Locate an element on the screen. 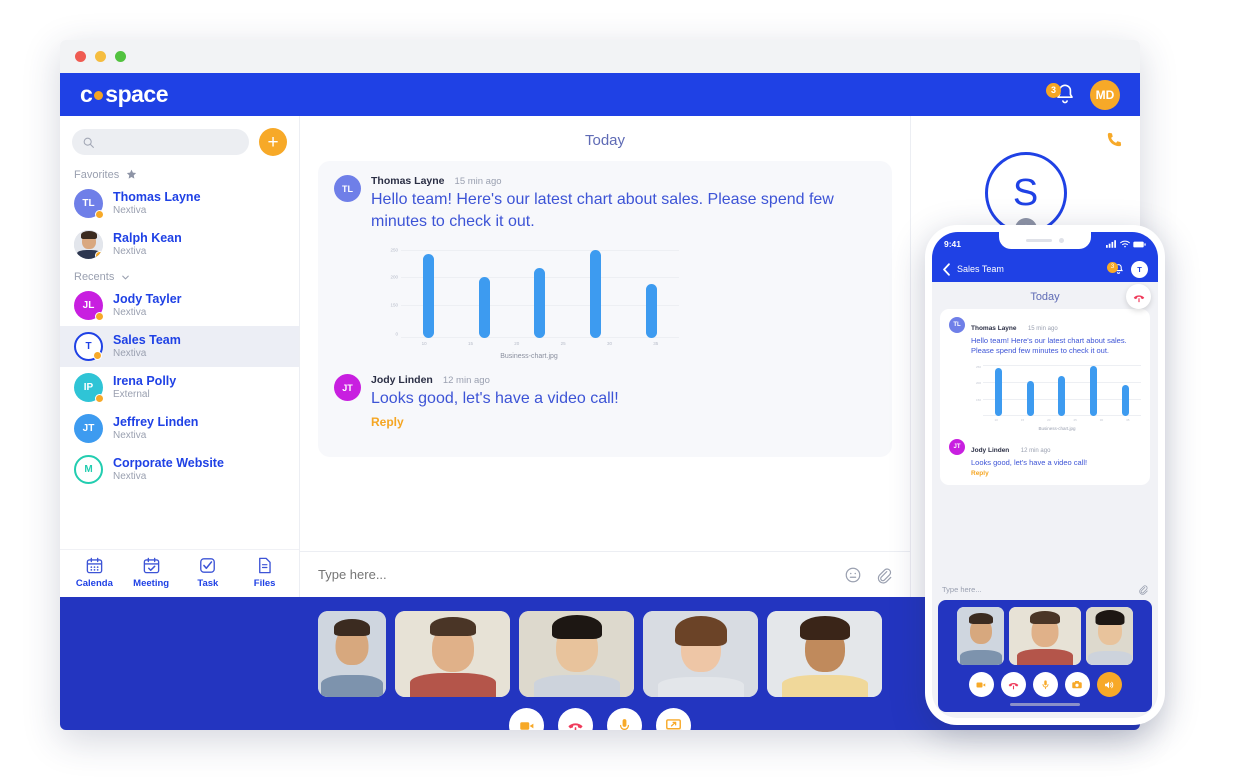 The width and height of the screenshot is (1250, 780). app-logo: c space is located at coordinates (124, 94).